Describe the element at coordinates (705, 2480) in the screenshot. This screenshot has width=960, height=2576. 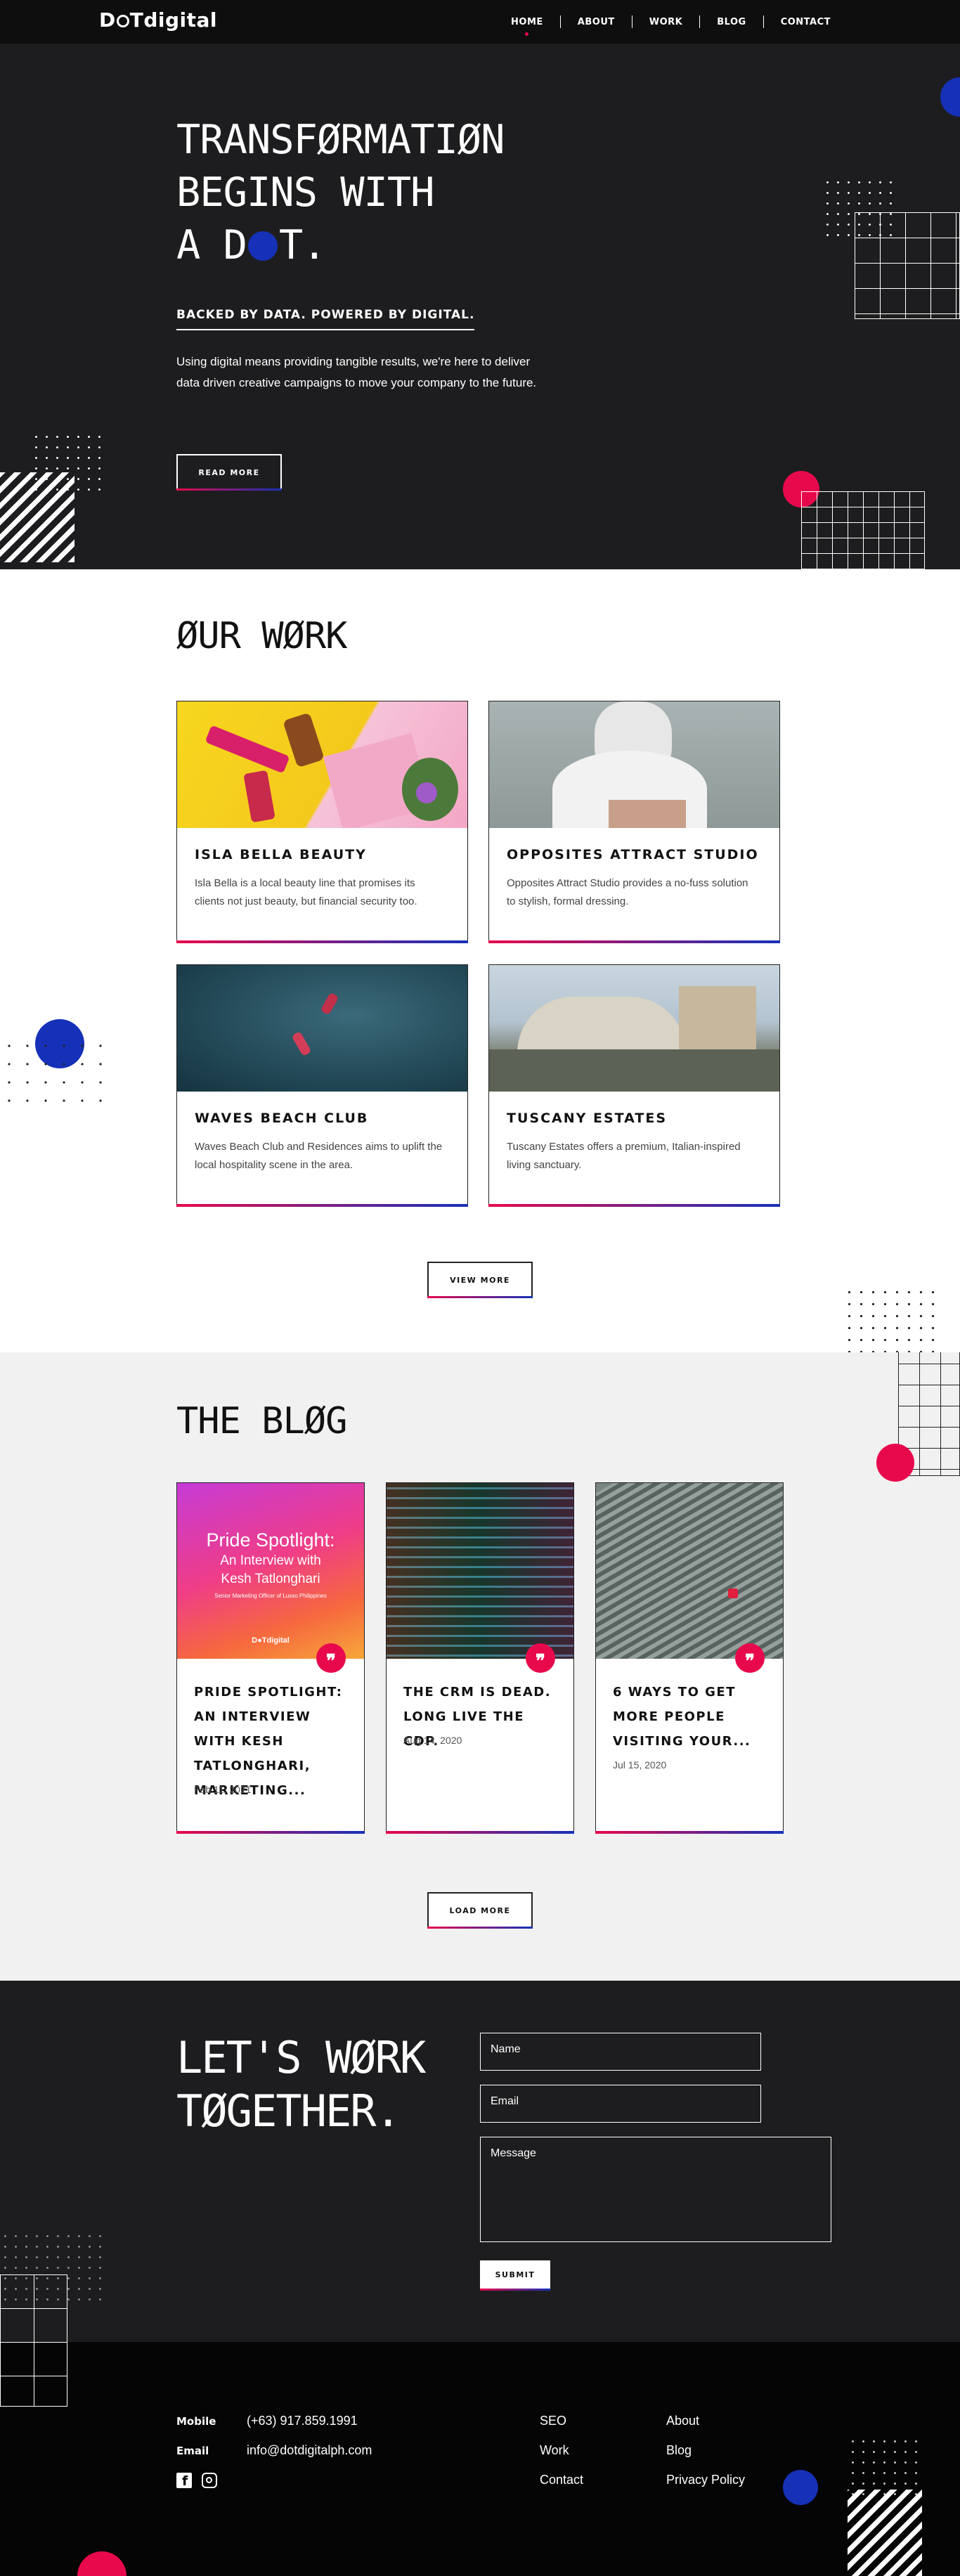
I see `footer-link-privacy: Privacy Policy` at that location.